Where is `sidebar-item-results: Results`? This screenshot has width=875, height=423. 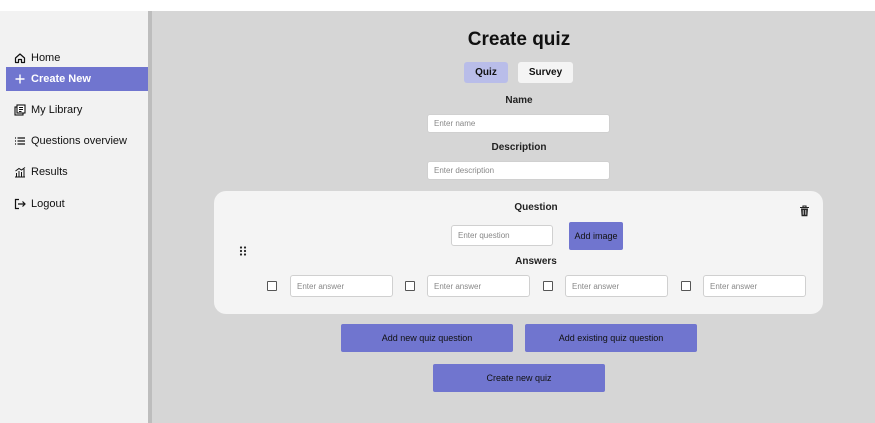 sidebar-item-results: Results is located at coordinates (78, 172).